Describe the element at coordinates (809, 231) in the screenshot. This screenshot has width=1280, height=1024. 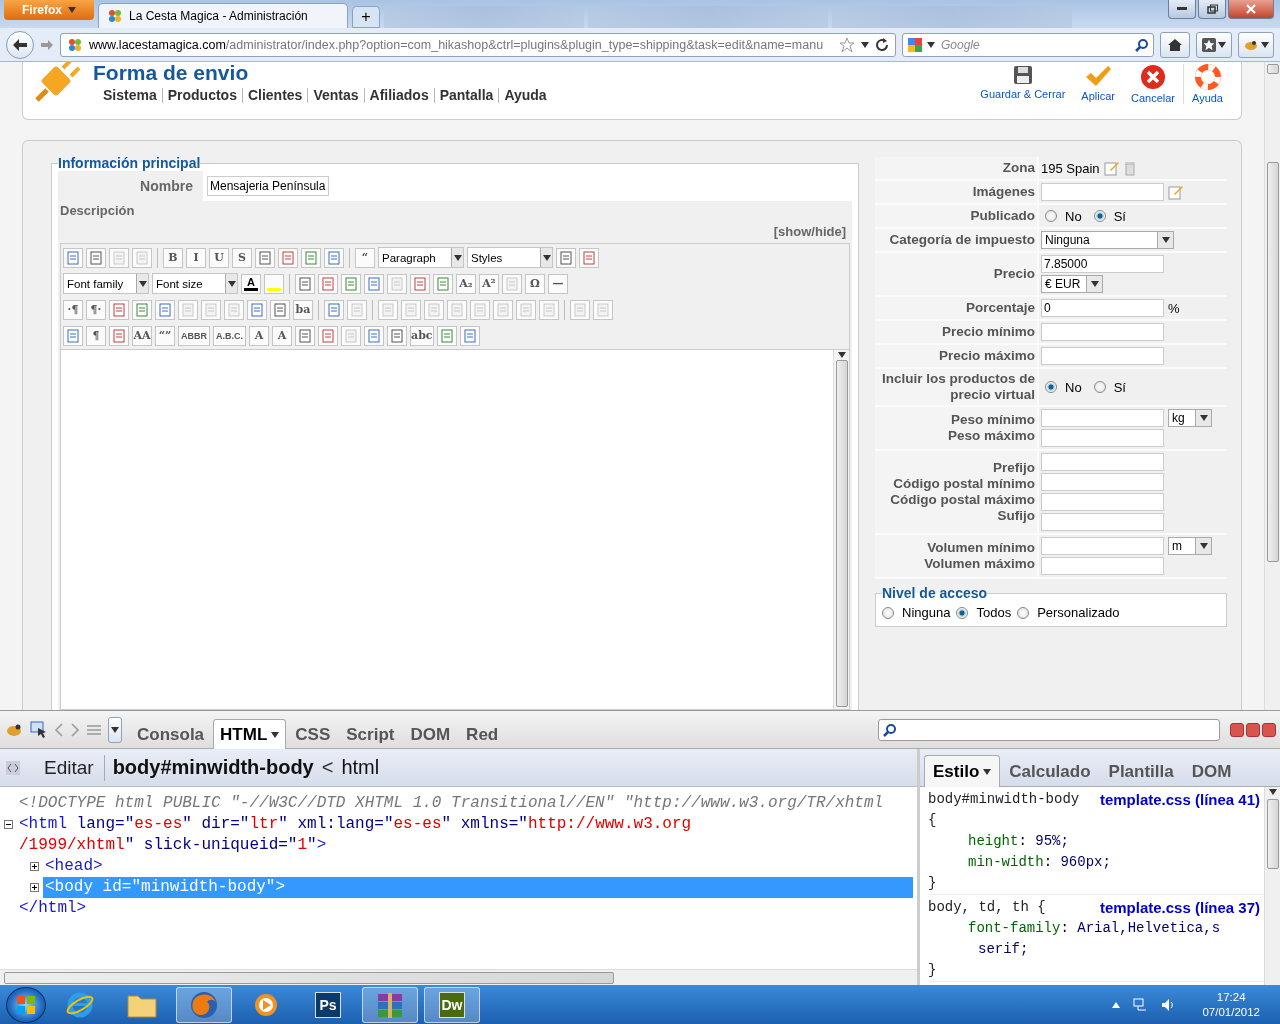
I see `show-hide-link: [show/hide]` at that location.